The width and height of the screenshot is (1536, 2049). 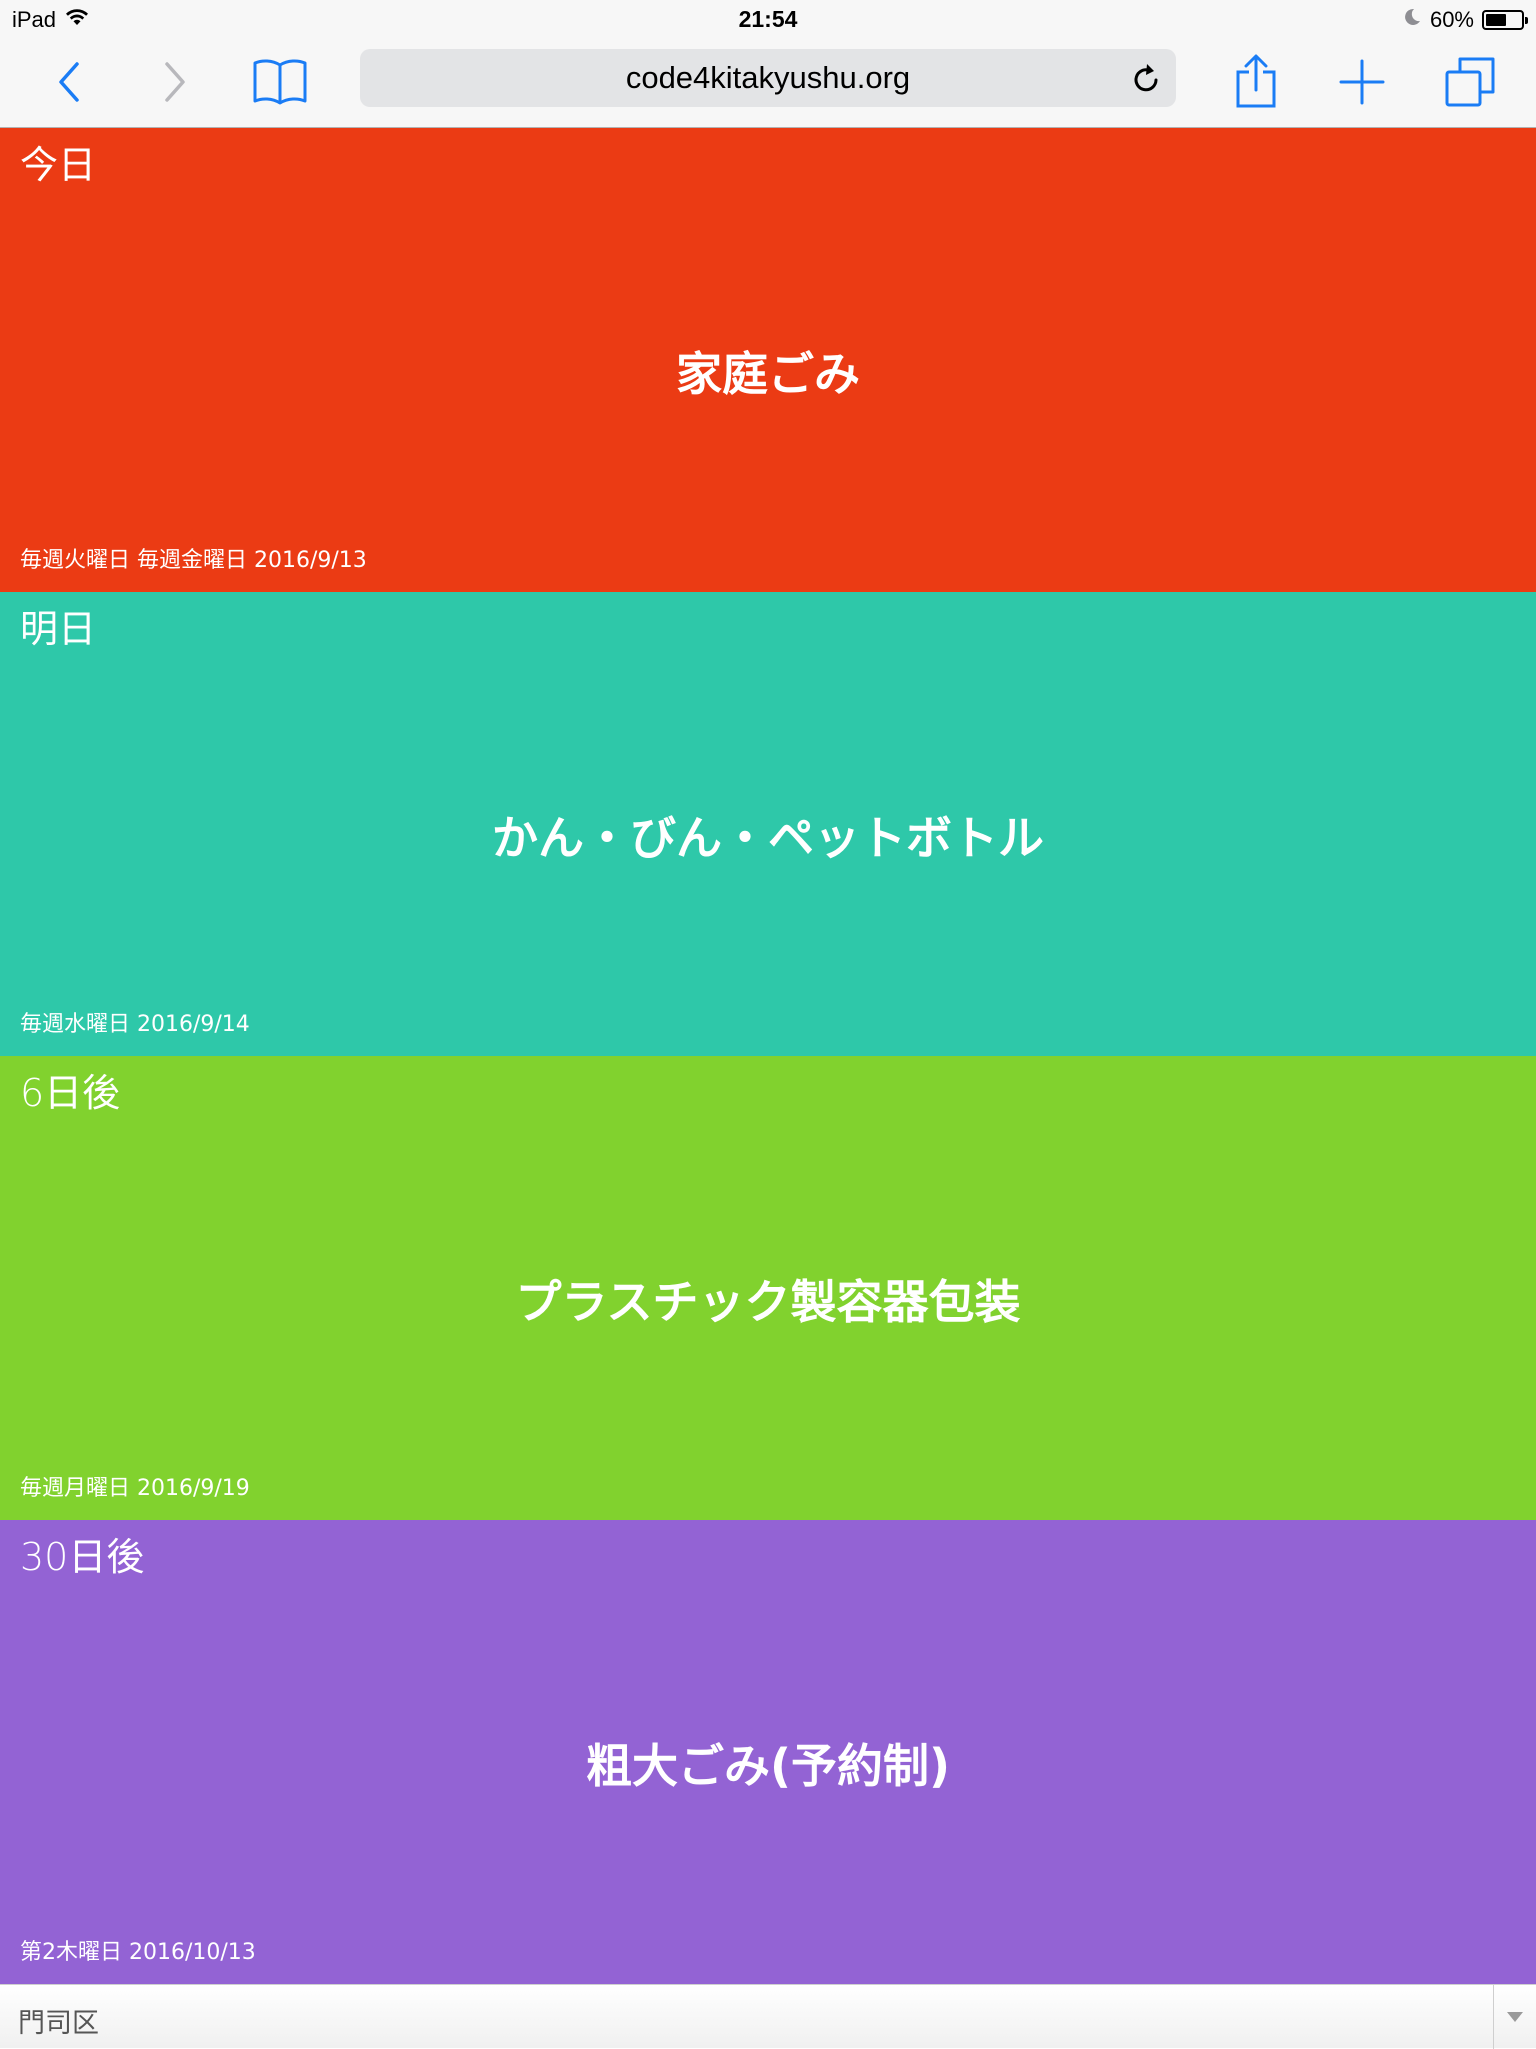 I want to click on panel-schedule: 毎週火曜日 毎週金曜日 2016/9/13, so click(x=193, y=560).